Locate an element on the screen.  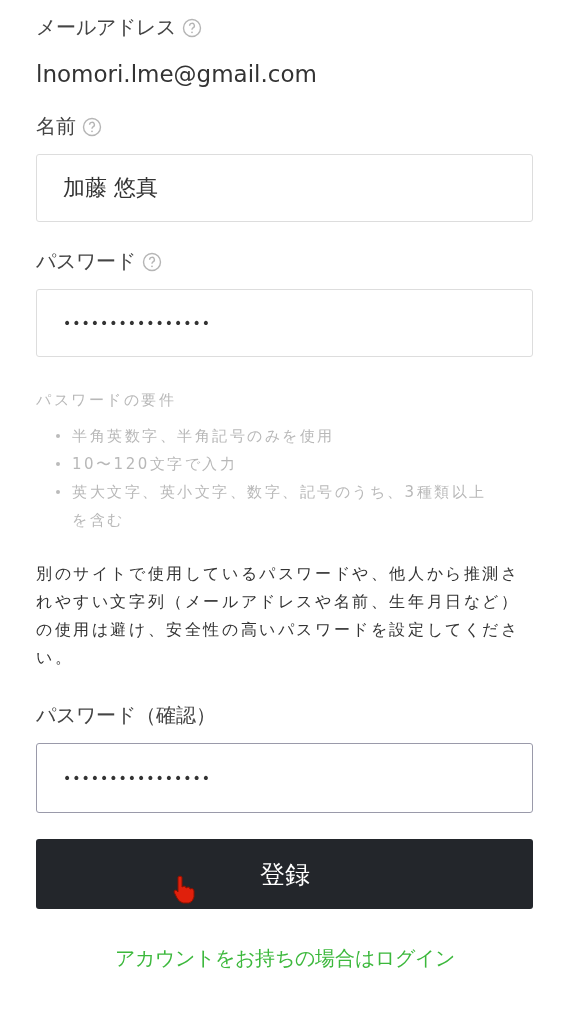
field-label: パスワード（確認） is located at coordinates (126, 715).